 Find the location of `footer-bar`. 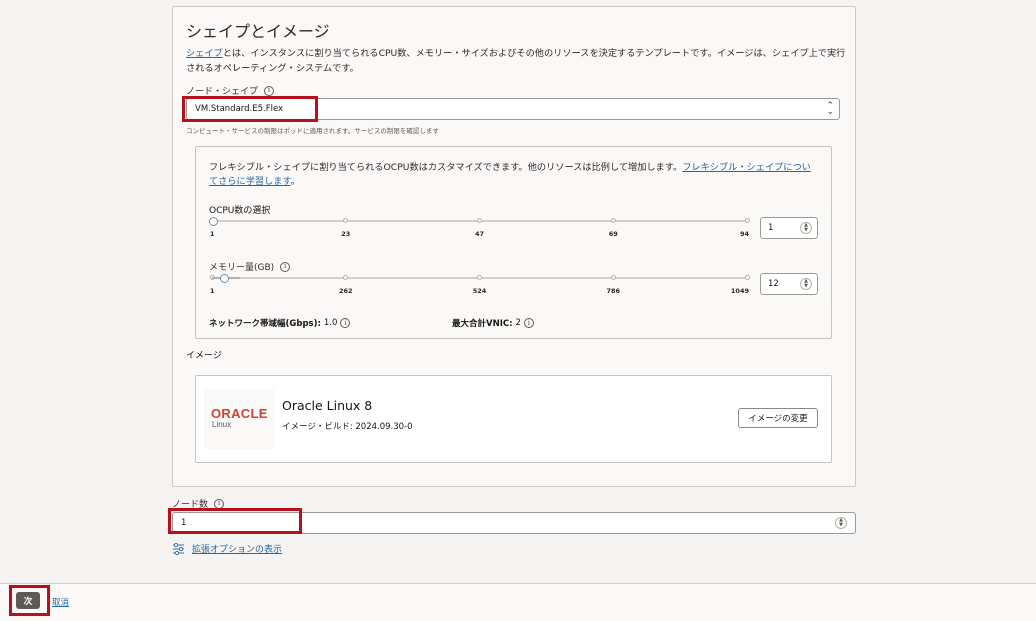

footer-bar is located at coordinates (518, 602).